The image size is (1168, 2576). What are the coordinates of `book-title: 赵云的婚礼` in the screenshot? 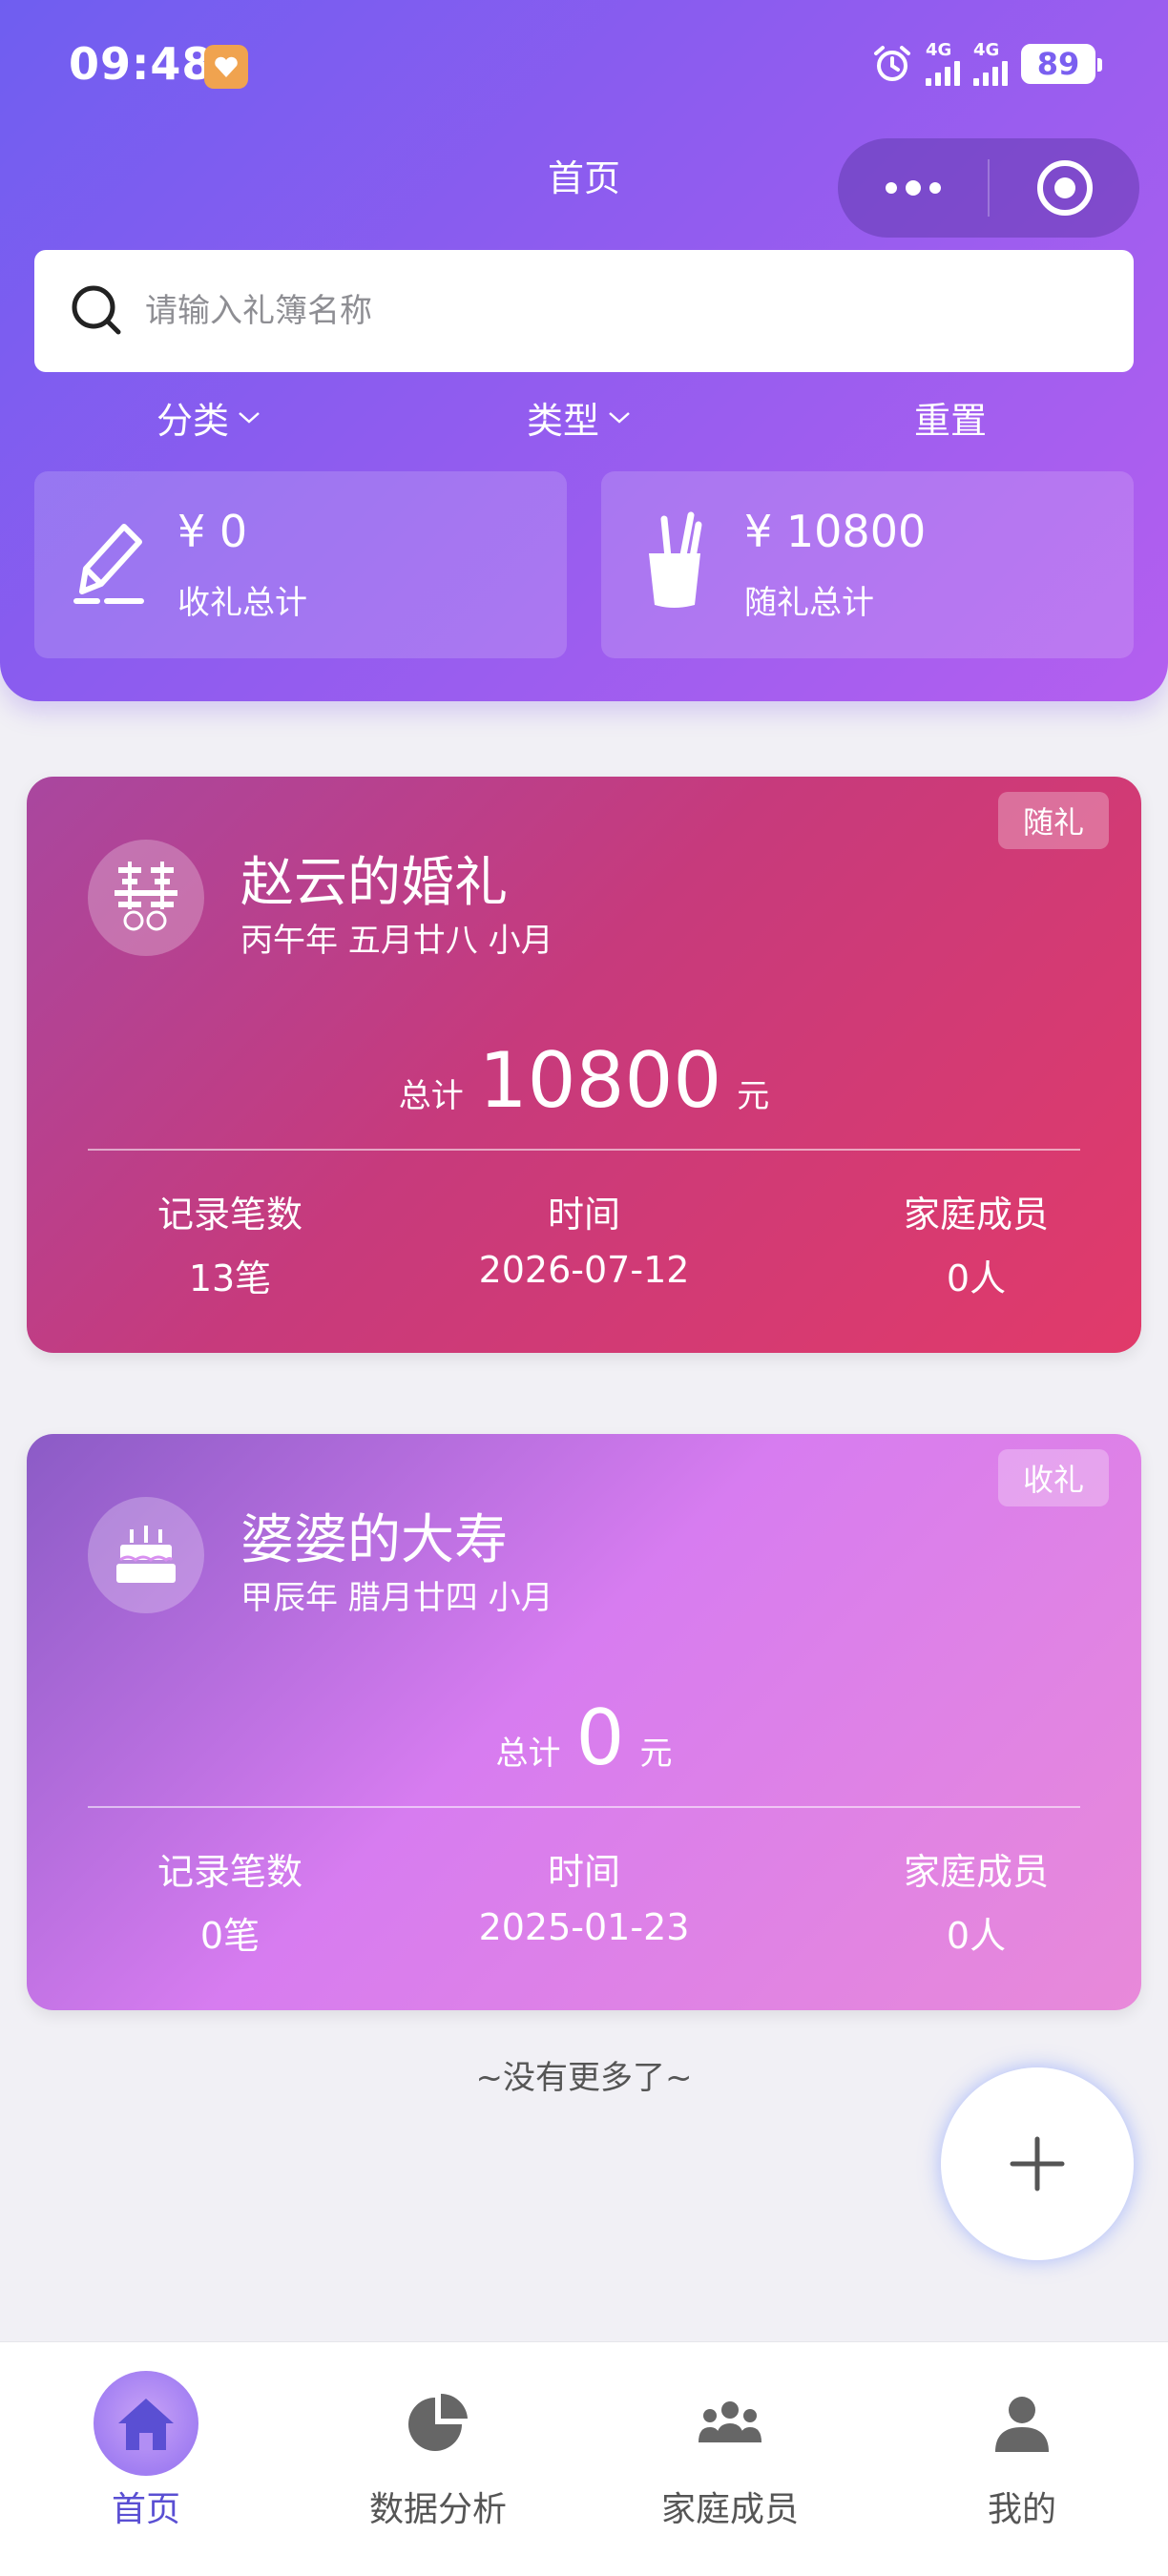 It's located at (374, 883).